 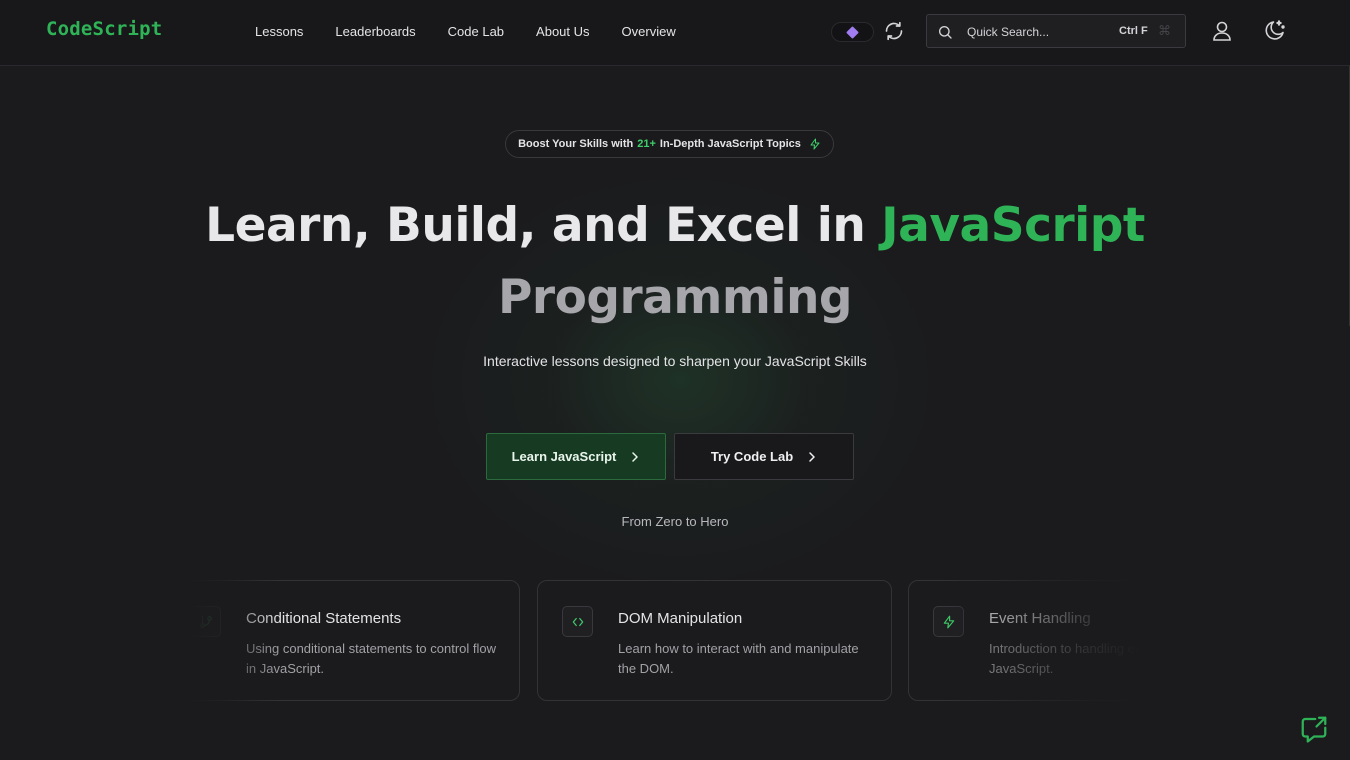 What do you see at coordinates (324, 618) in the screenshot?
I see `card-title: Conditional Statements` at bounding box center [324, 618].